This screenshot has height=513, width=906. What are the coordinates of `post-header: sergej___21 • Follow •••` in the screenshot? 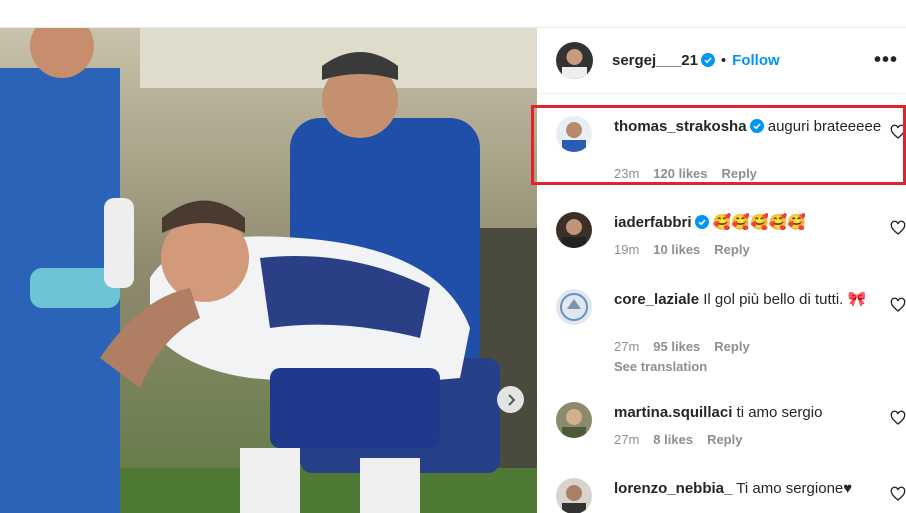 It's located at (721, 61).